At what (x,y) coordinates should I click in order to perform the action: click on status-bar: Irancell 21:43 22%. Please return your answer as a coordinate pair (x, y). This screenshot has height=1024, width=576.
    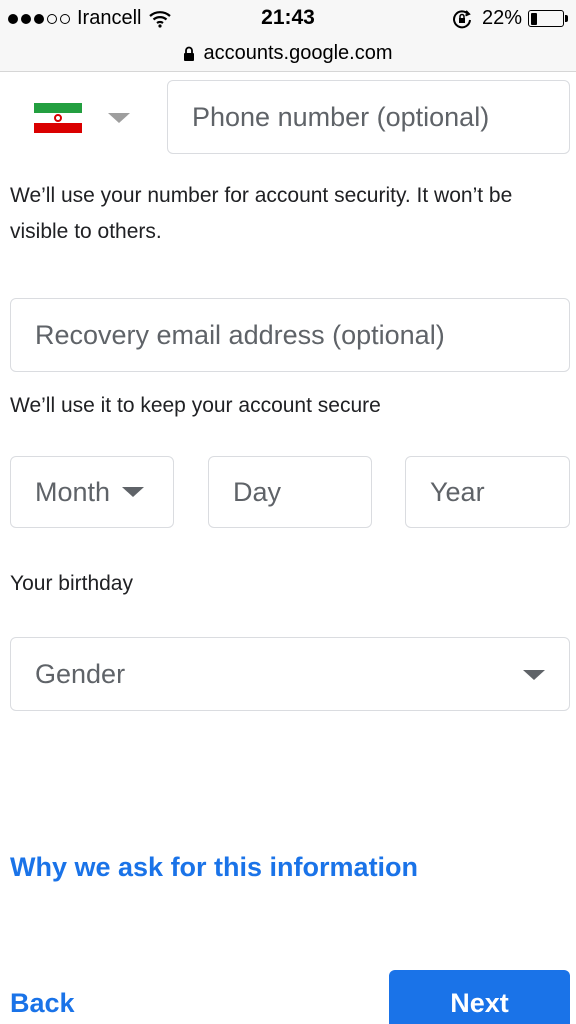
    Looking at the image, I should click on (288, 18).